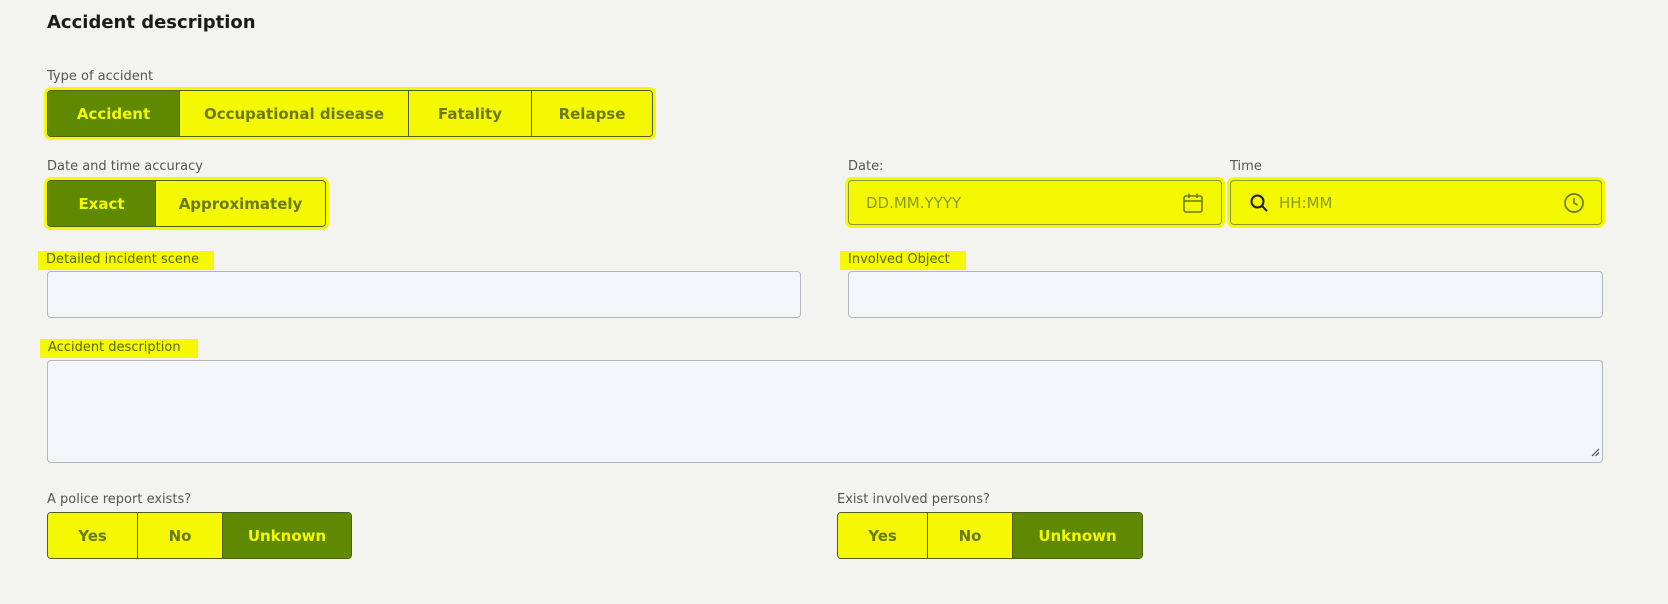 The height and width of the screenshot is (604, 1668). I want to click on incident-scene-label: Detailed incident scene, so click(126, 260).